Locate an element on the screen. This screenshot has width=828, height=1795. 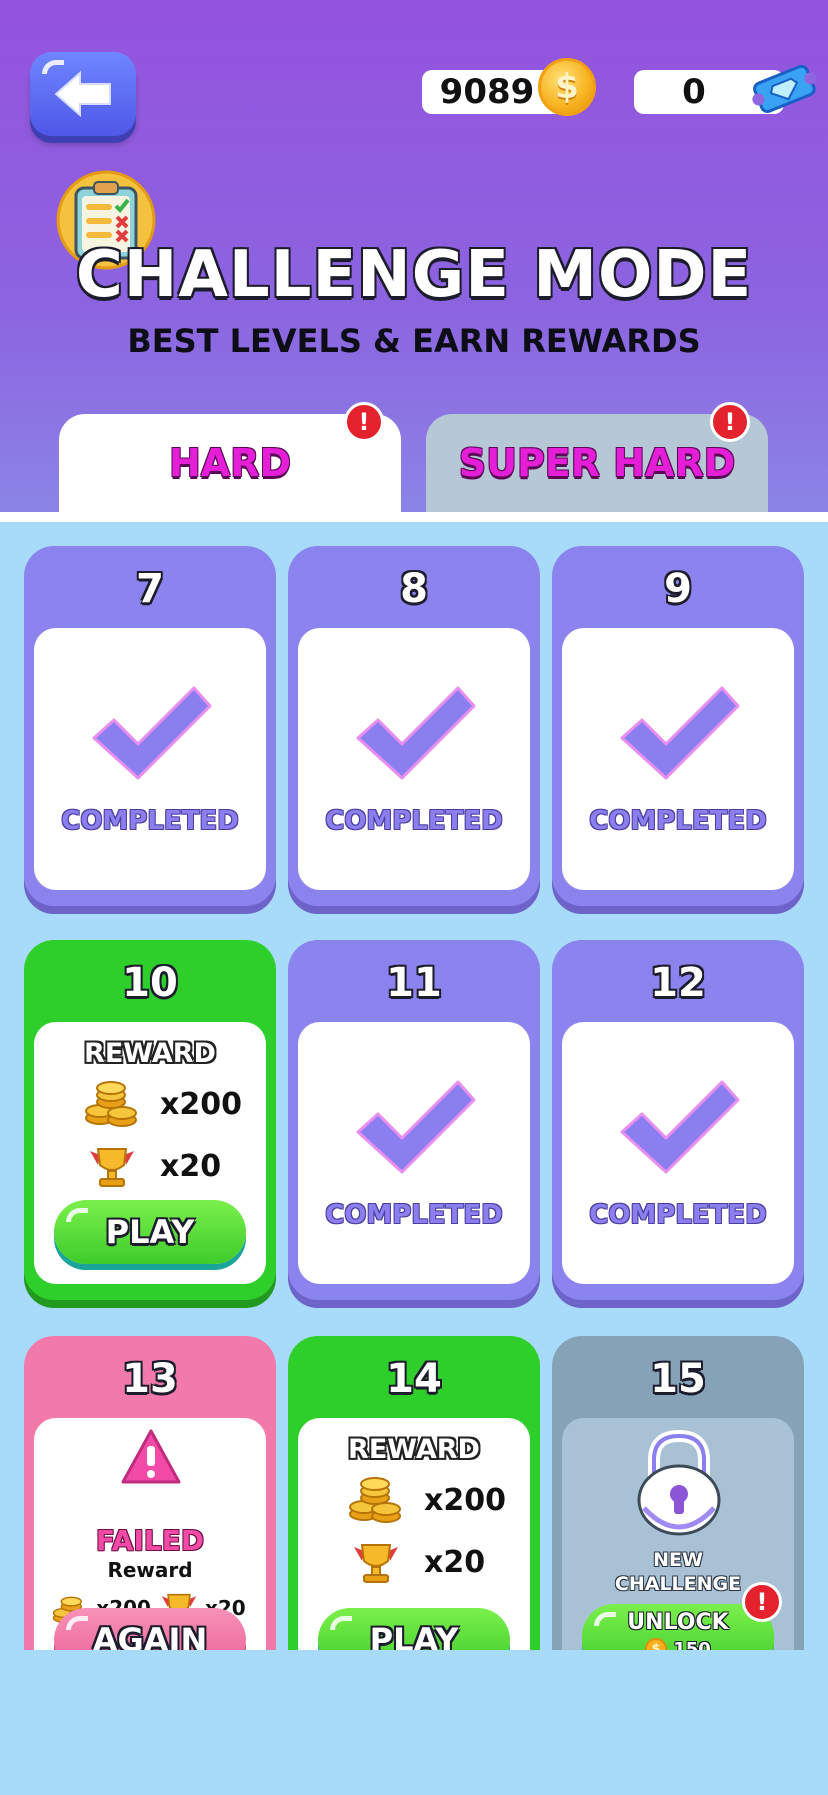
level-card-7: 7 COMPLETED is located at coordinates (150, 726).